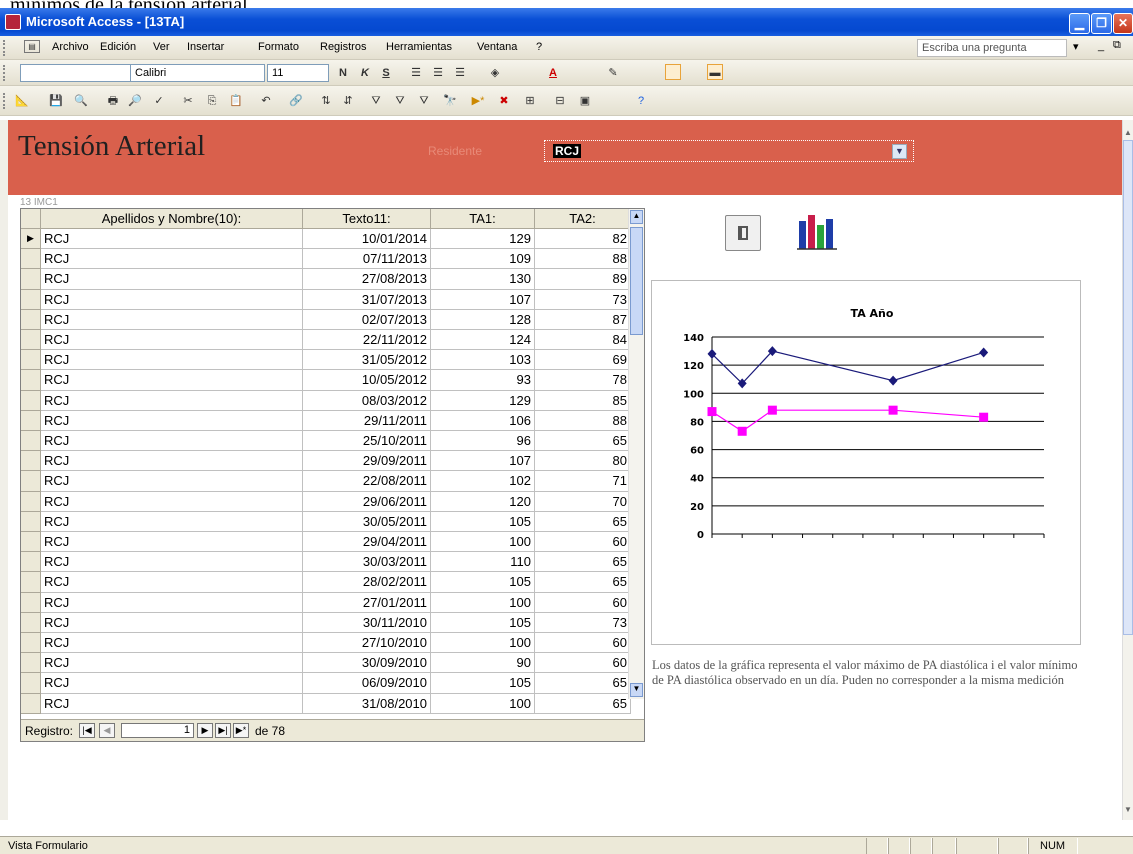 The height and width of the screenshot is (854, 1133). Describe the element at coordinates (583, 319) in the screenshot. I see `table-cell: 87` at that location.